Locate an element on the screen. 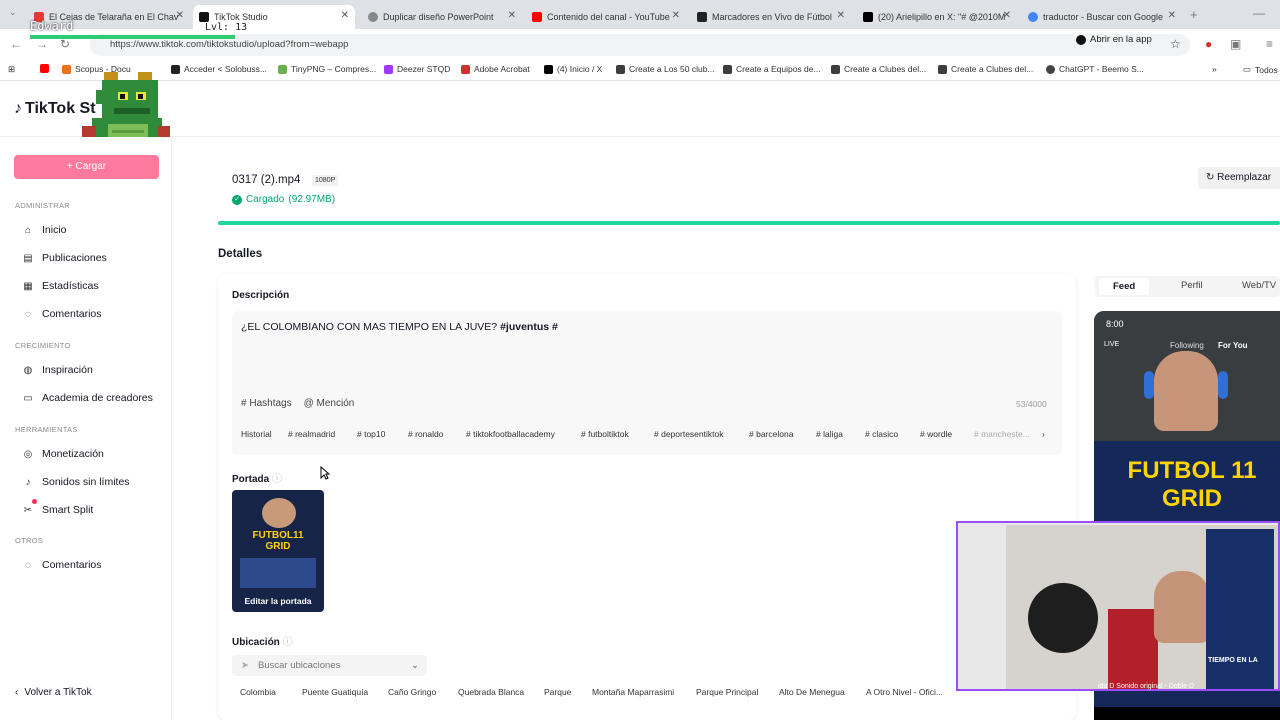 The width and height of the screenshot is (1280, 720). opera-icon: ● is located at coordinates (1208, 44).